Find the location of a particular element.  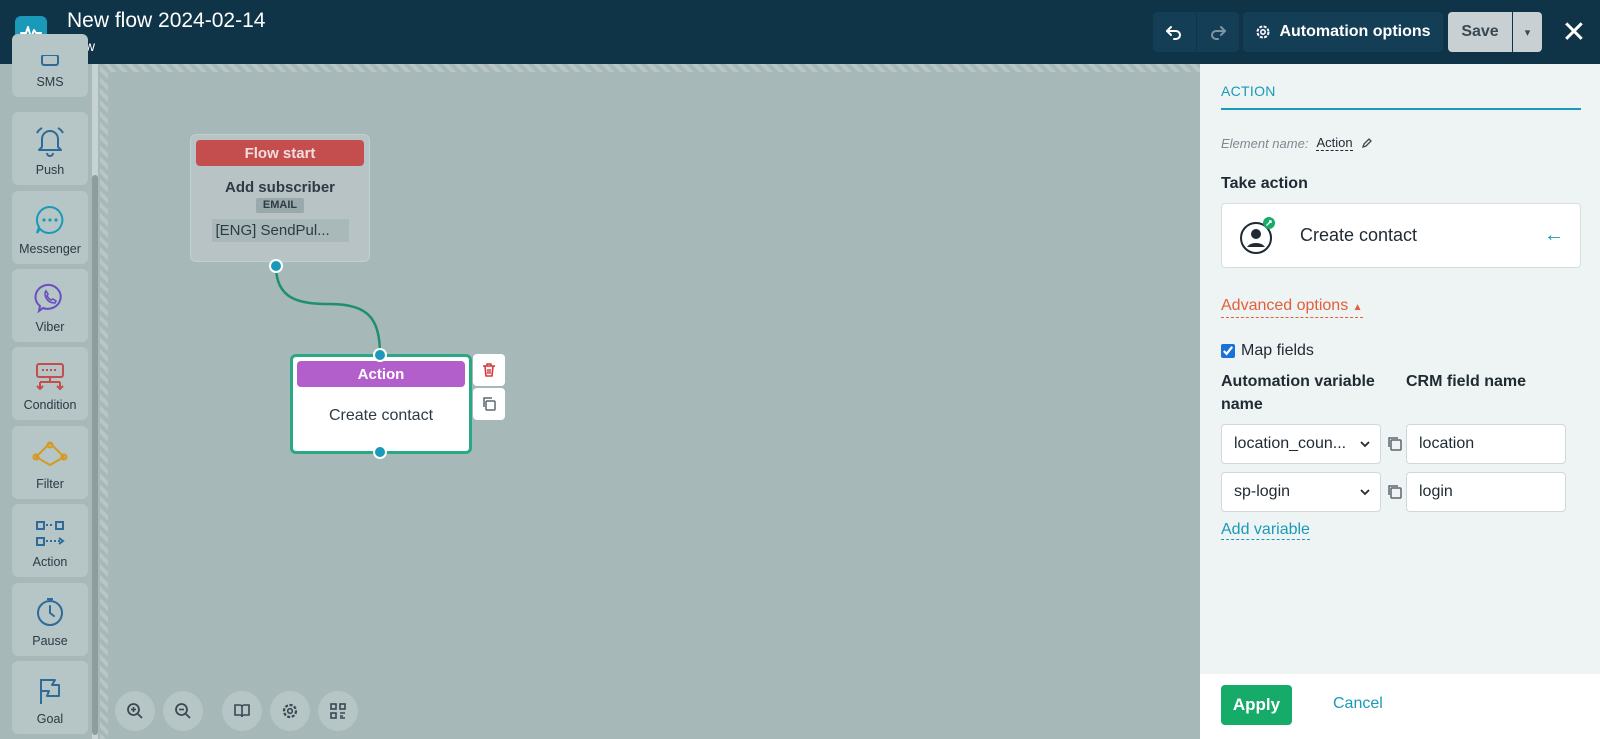

node-tag: EMAIL is located at coordinates (280, 205).